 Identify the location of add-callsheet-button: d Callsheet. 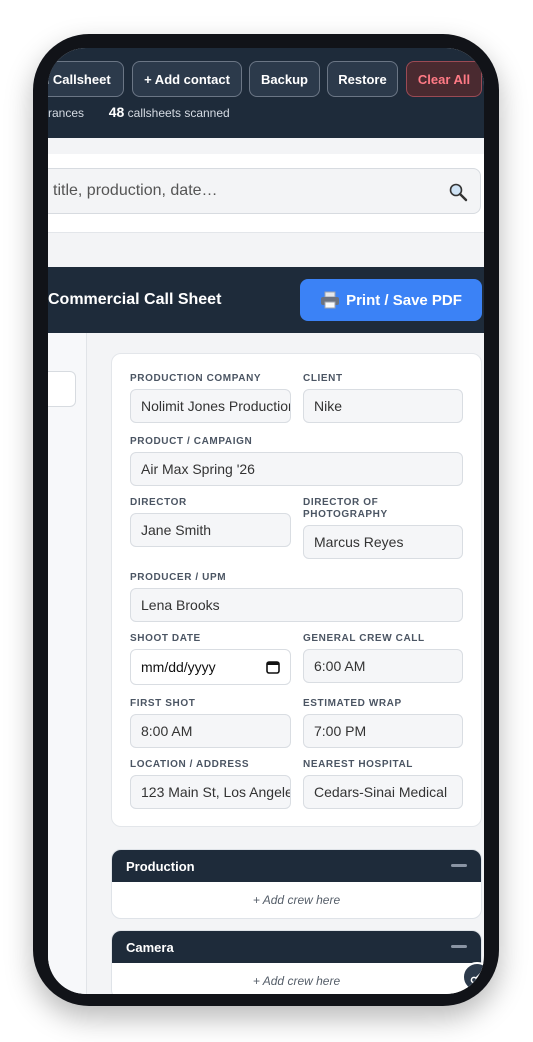
(86, 79).